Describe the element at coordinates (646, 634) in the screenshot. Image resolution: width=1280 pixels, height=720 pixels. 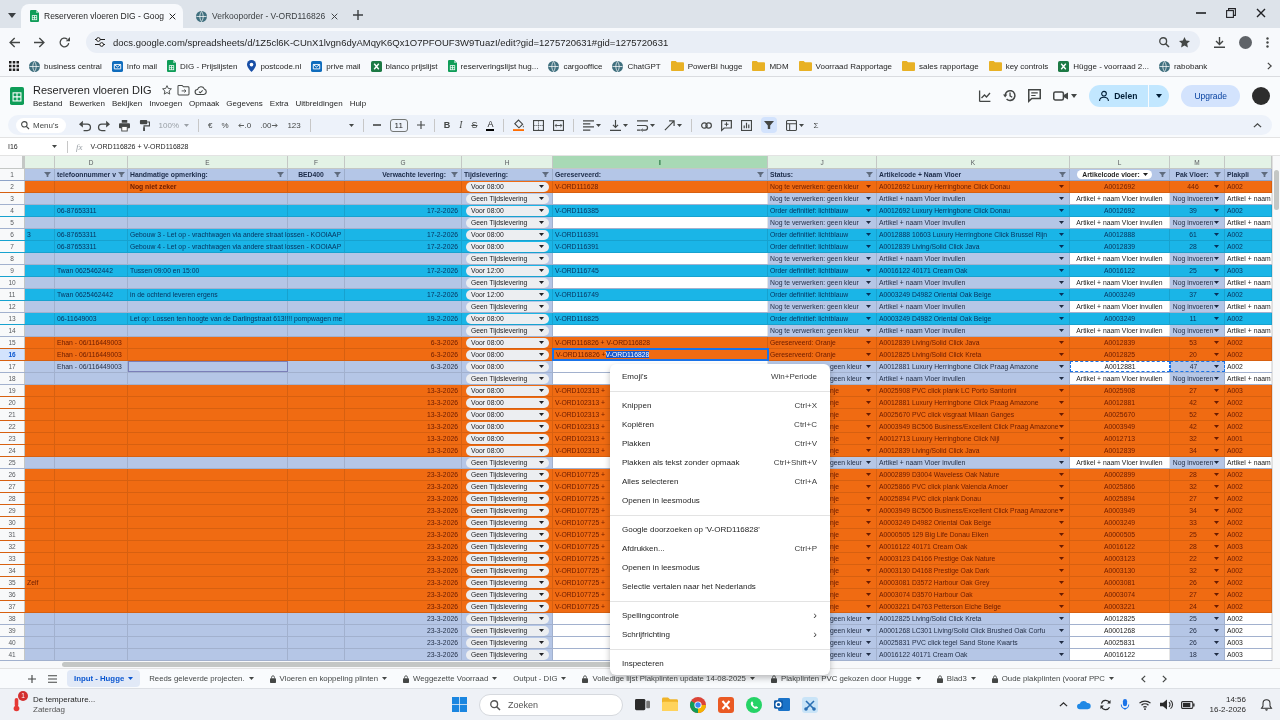
I see `menu-item: Schrijfrichting` at that location.